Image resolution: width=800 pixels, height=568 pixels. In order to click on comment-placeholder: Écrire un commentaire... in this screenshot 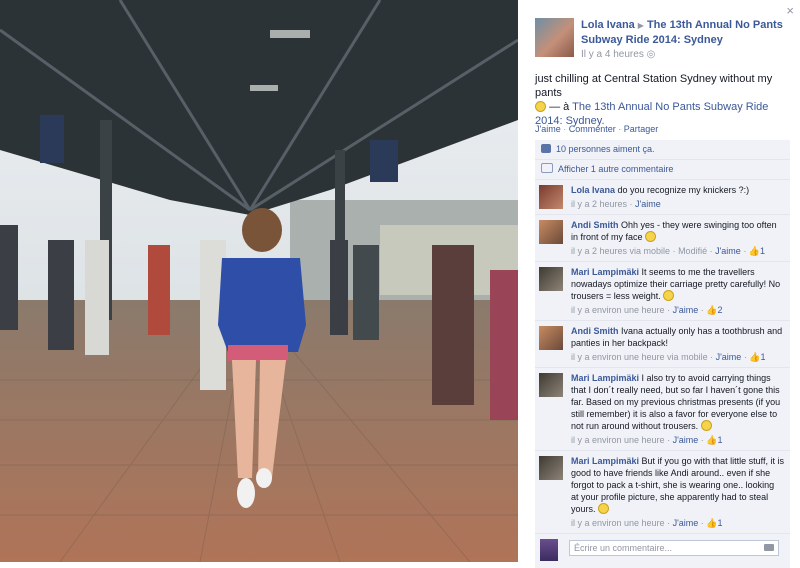, I will do `click(623, 548)`.